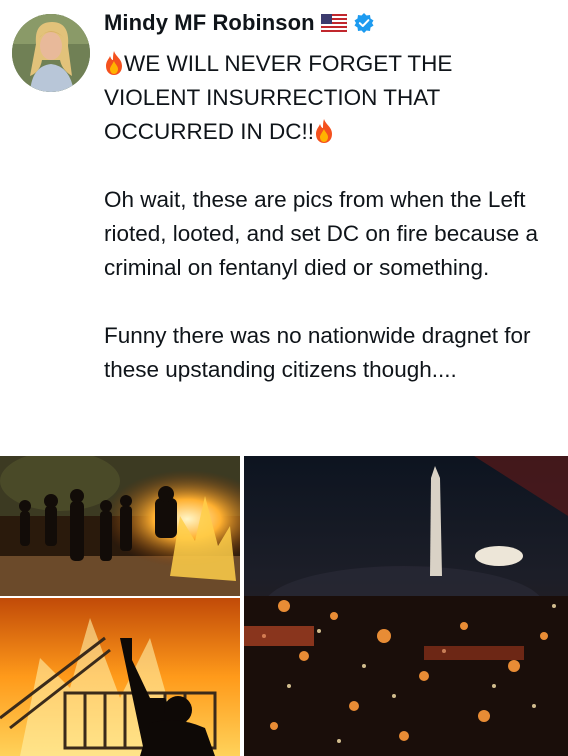 The width and height of the screenshot is (568, 756). I want to click on post-header: Mindy MF Robinson, so click(239, 23).